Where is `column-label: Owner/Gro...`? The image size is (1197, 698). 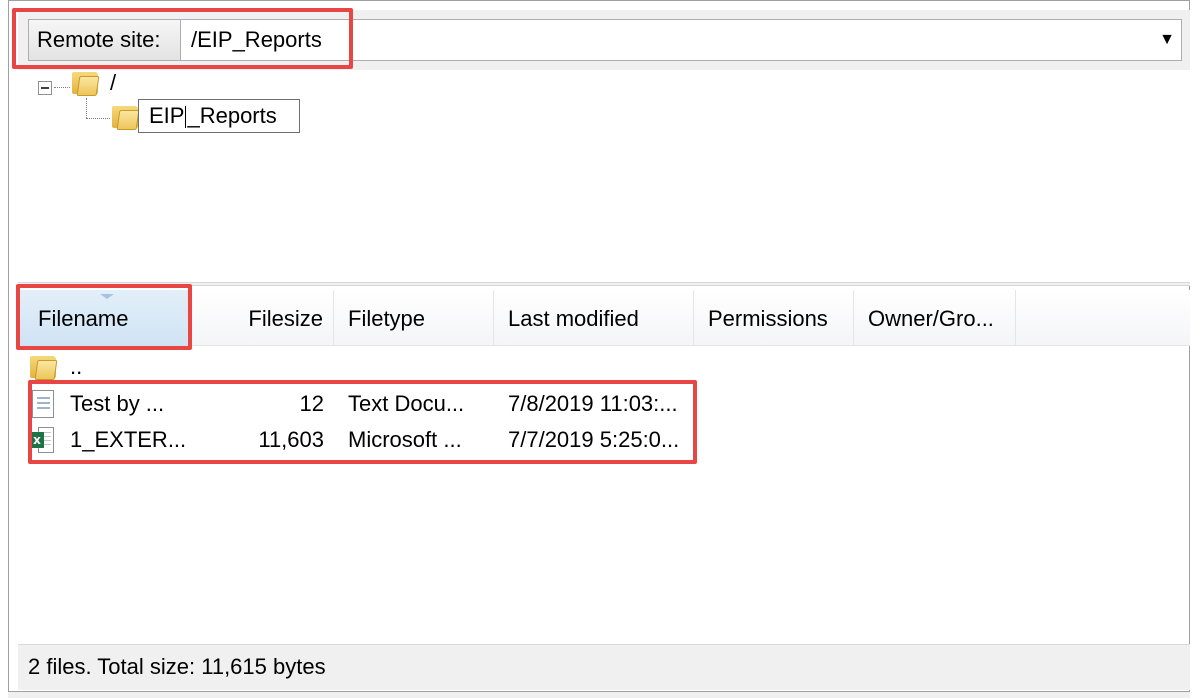 column-label: Owner/Gro... is located at coordinates (931, 318).